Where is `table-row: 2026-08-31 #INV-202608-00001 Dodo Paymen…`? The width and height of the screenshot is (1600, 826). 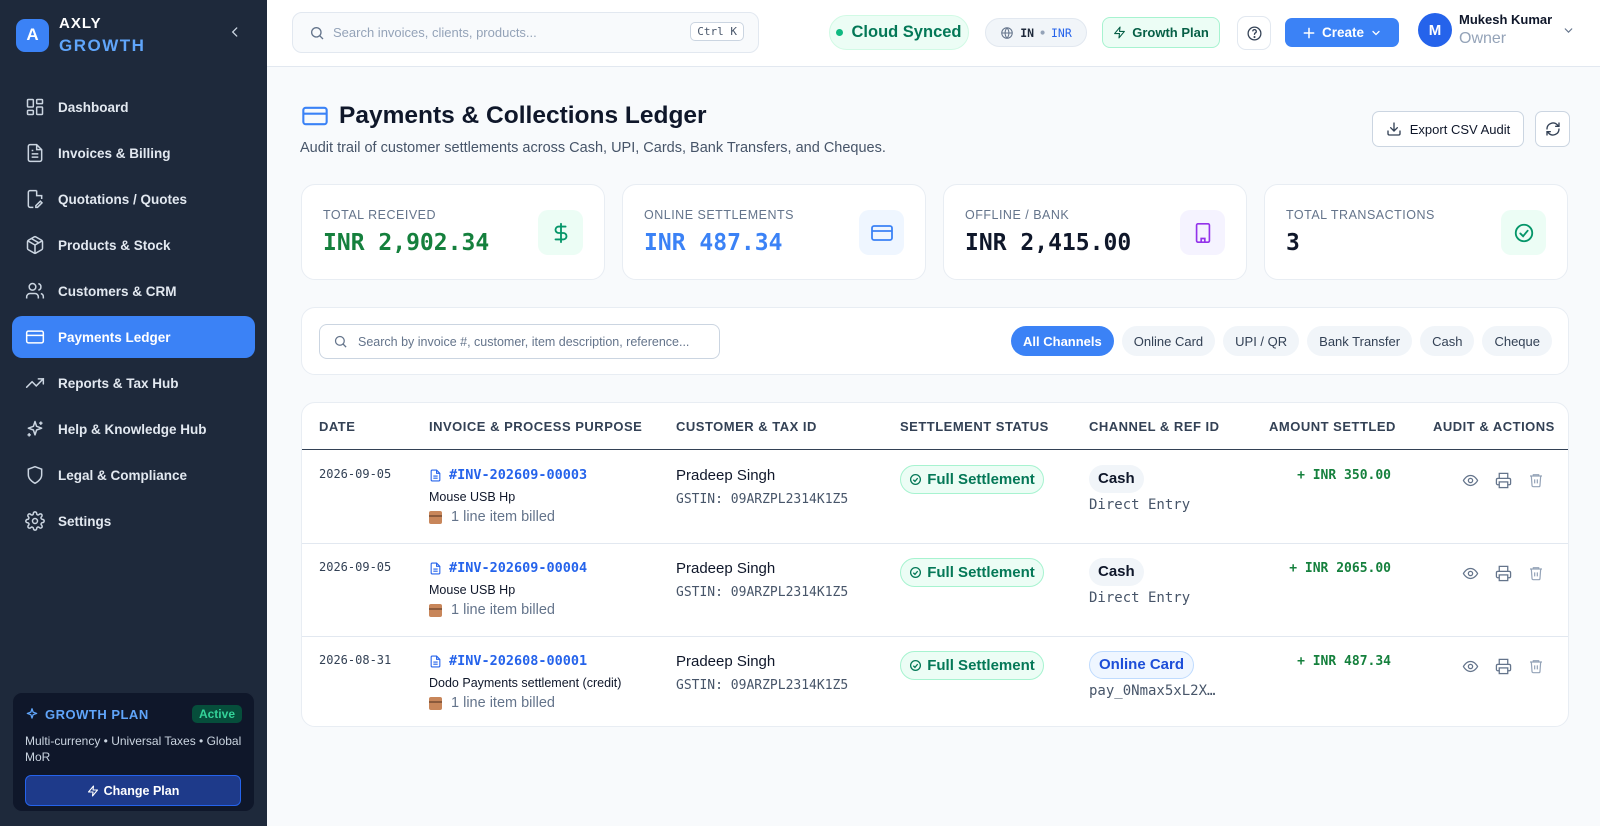 table-row: 2026-08-31 #INV-202608-00001 Dodo Paymen… is located at coordinates (935, 681).